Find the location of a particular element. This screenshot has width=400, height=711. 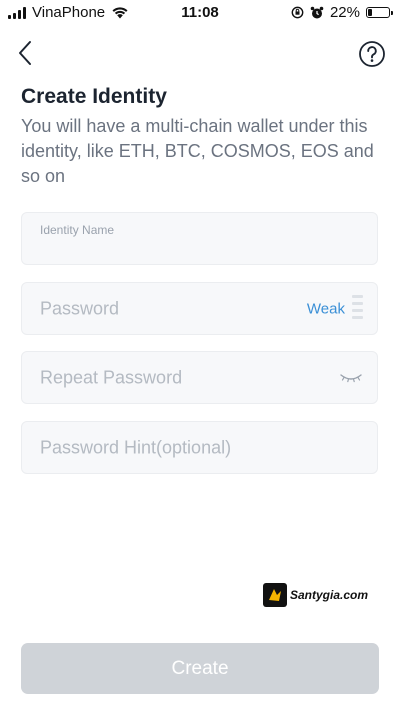

status-bar: VinaPhone 11:08 22% is located at coordinates (200, 13).